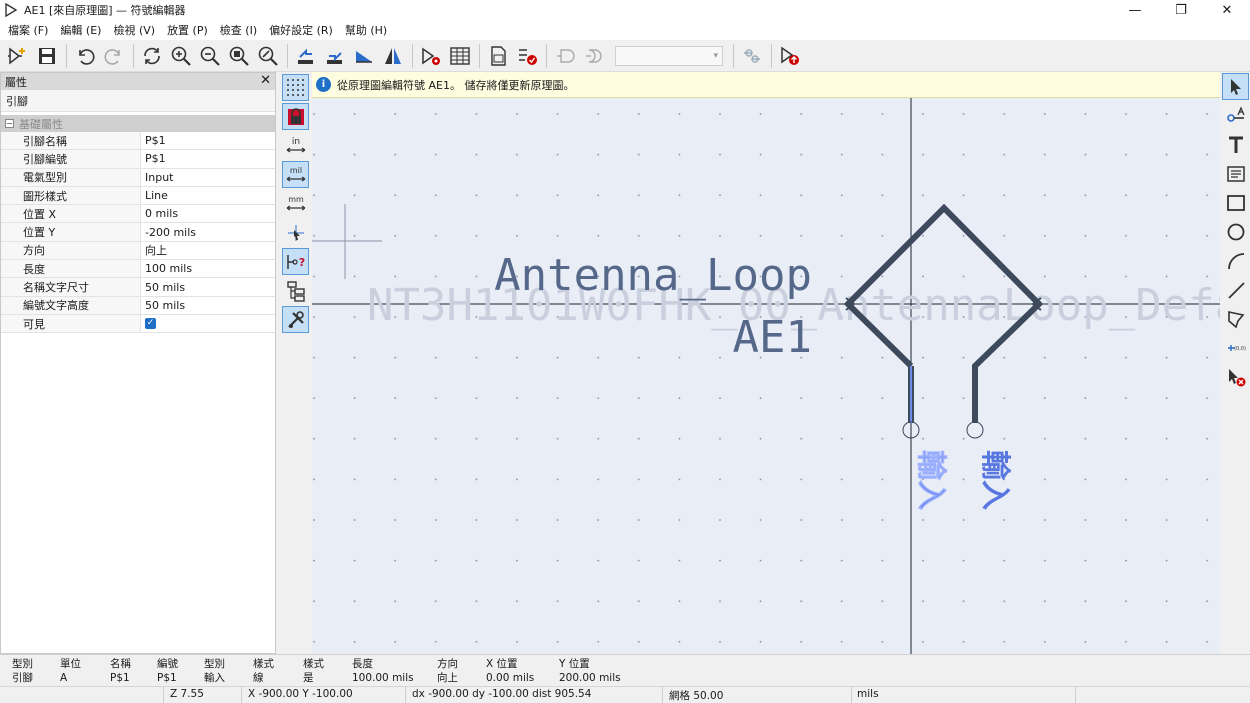 The image size is (1250, 703). I want to click on zoom-out-button, so click(209, 55).